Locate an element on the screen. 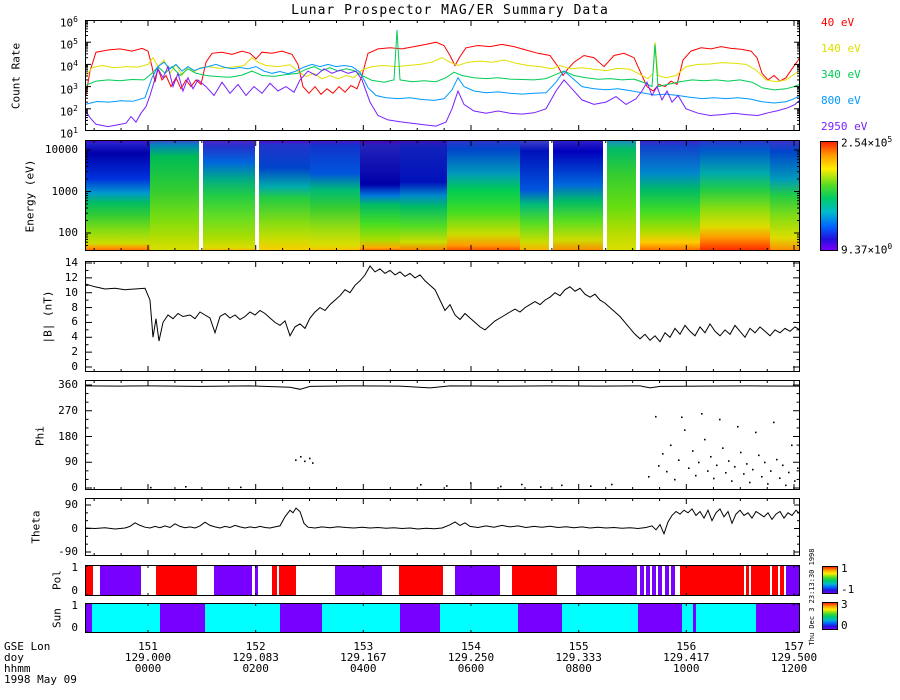 The image size is (900, 700). bfield-ytick-6: 6 is located at coordinates (74, 322).